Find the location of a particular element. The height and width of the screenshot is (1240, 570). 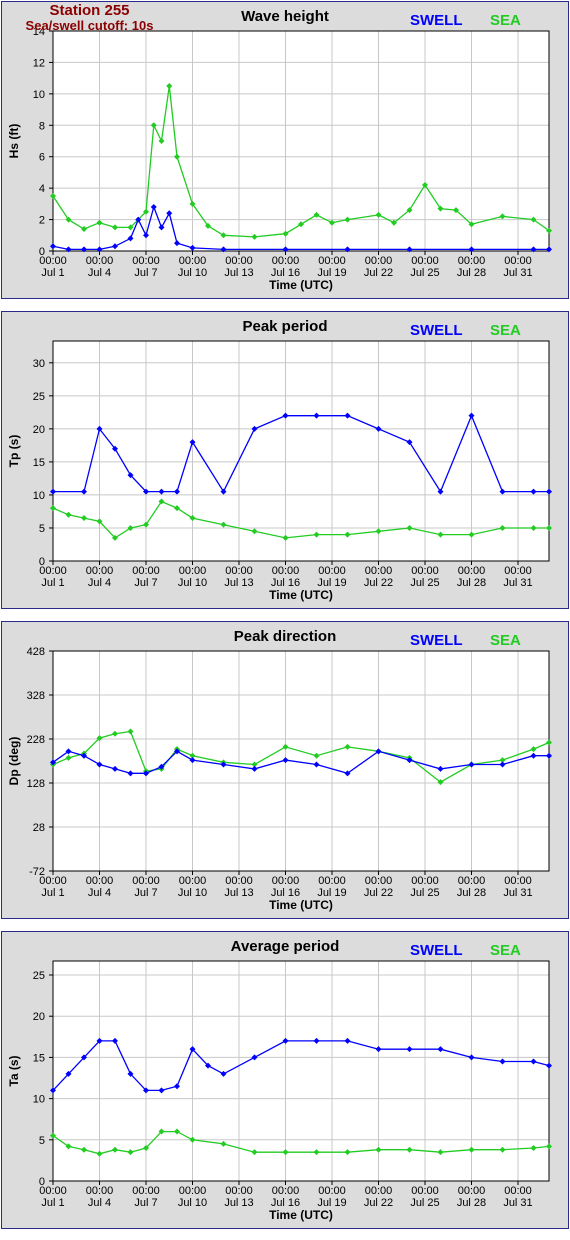

y-tick-label: 8 is located at coordinates (42, 126).